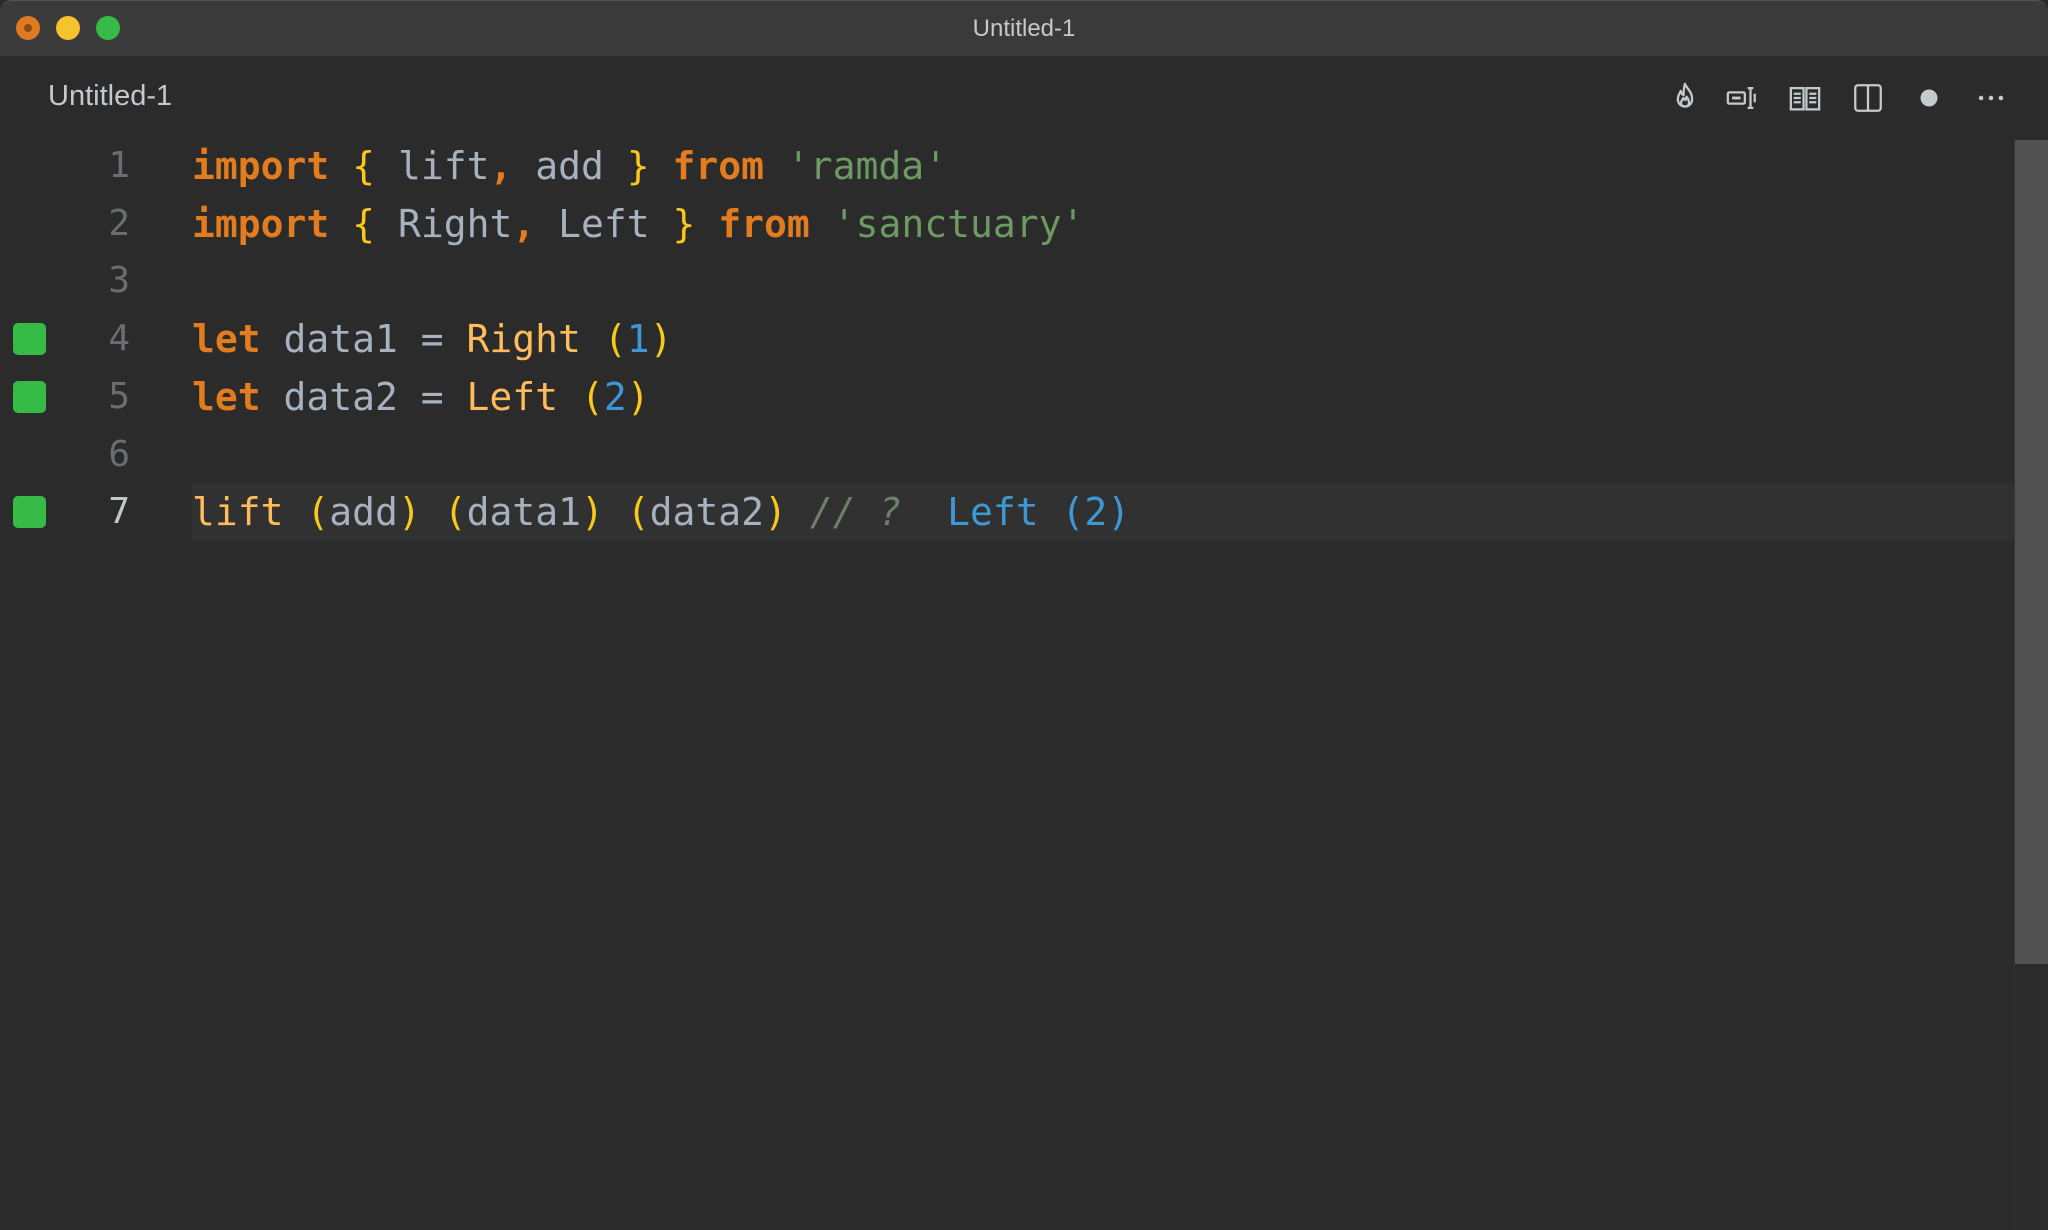 The height and width of the screenshot is (1230, 2048). I want to click on line-number: 3, so click(119, 281).